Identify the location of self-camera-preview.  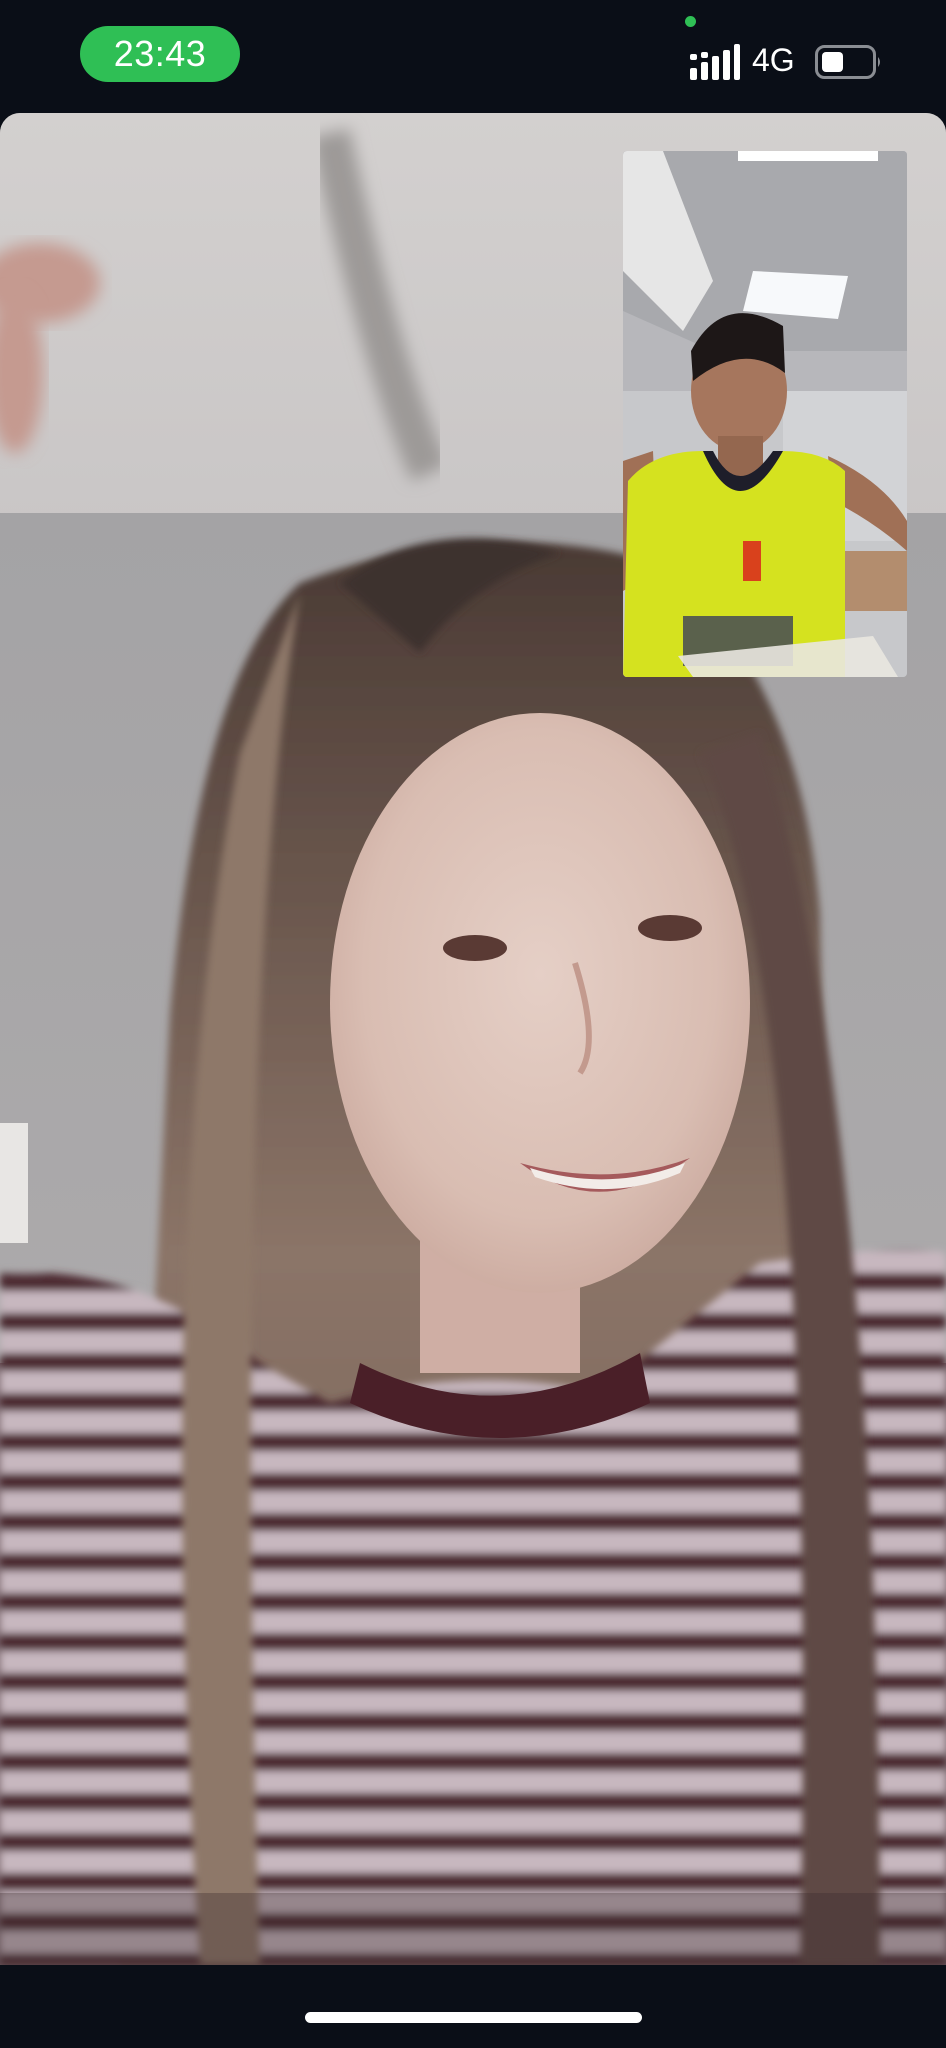
(765, 414).